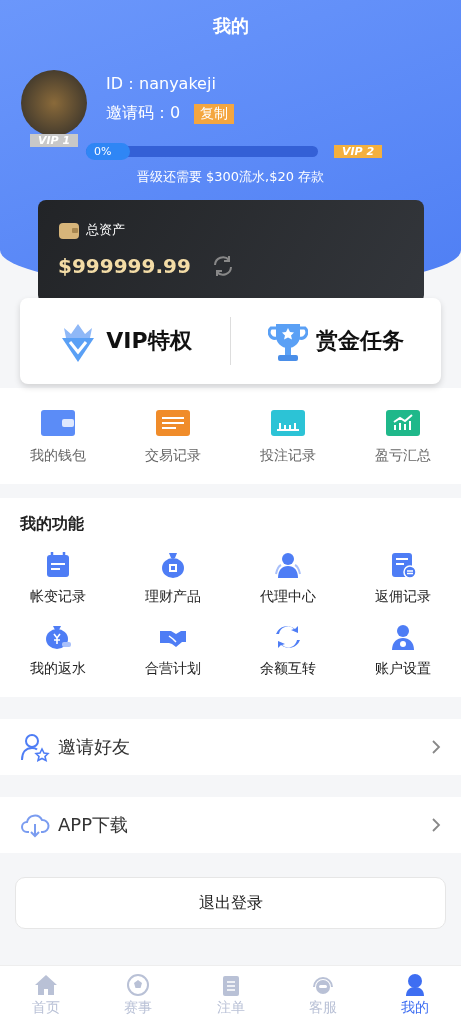 This screenshot has height=1024, width=461. I want to click on ticket-icon, so click(288, 423).